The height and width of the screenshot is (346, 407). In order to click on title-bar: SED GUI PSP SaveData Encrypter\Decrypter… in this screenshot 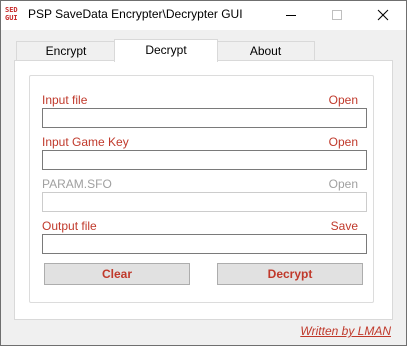, I will do `click(203, 15)`.